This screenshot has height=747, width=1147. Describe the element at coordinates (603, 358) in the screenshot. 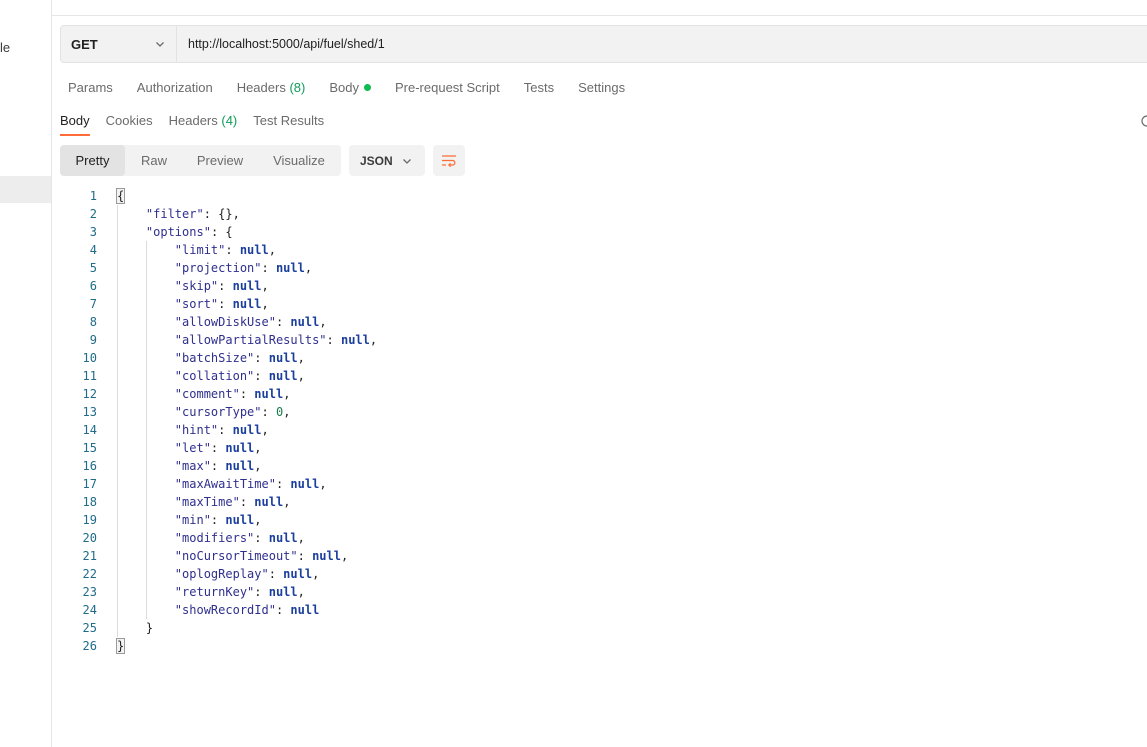

I see `code-line: 10 "batchSize": null,` at that location.